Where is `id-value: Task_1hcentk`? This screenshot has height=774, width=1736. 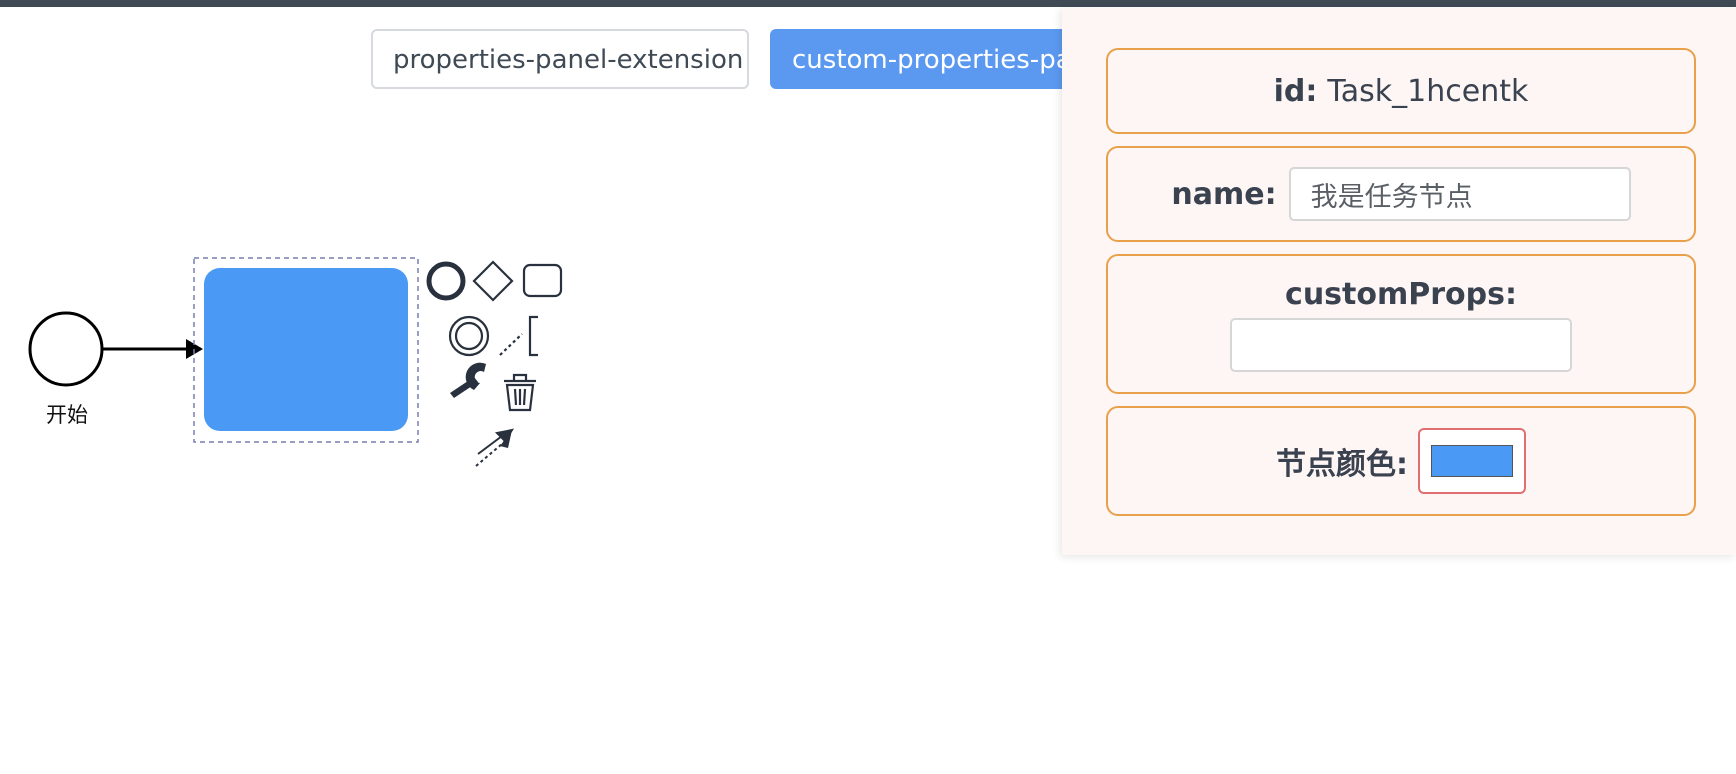 id-value: Task_1hcentk is located at coordinates (1428, 91).